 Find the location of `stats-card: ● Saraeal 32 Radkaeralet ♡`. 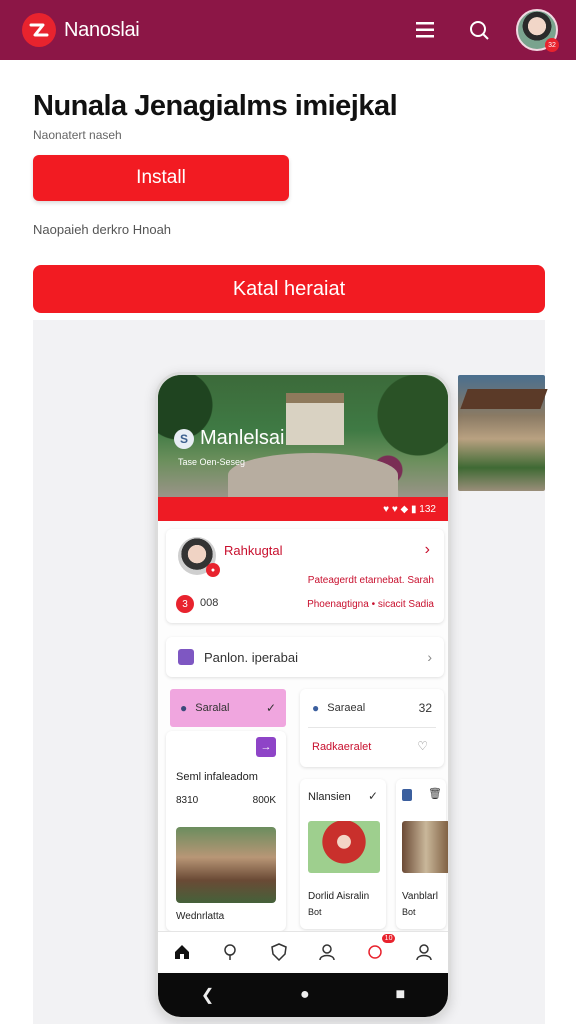

stats-card: ● Saraeal 32 Radkaeralet ♡ is located at coordinates (372, 728).